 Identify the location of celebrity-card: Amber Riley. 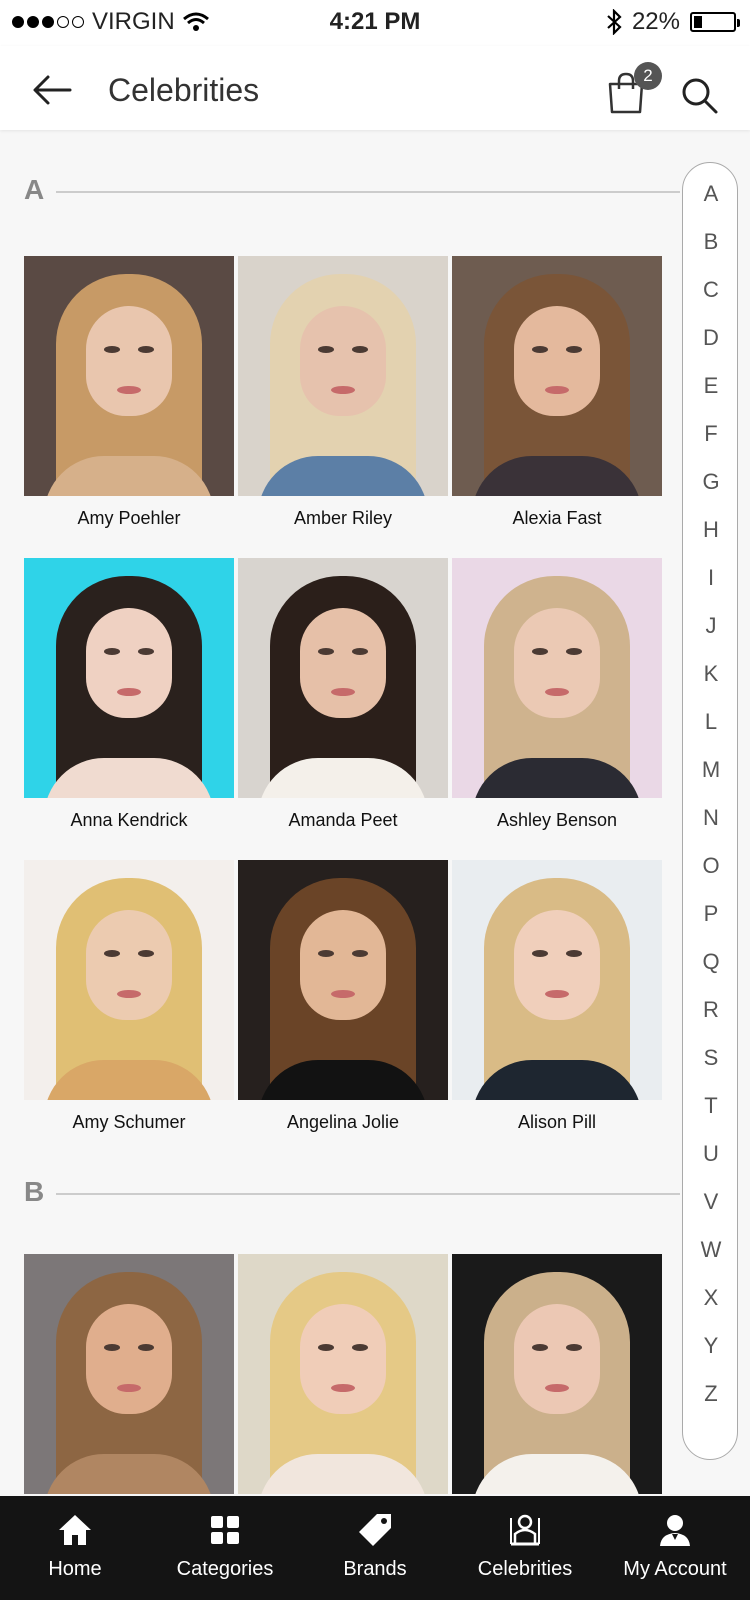
(343, 392).